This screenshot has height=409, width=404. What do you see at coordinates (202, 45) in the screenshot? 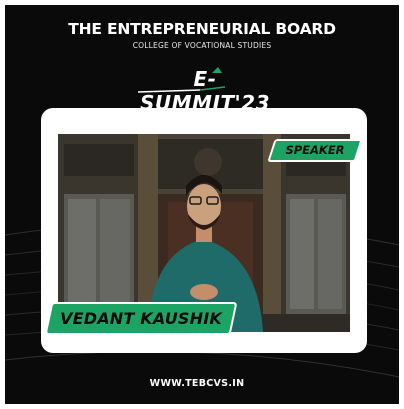
I see `org-subtitle: COLLEGE OF VOCATIONAL STUDIES` at bounding box center [202, 45].